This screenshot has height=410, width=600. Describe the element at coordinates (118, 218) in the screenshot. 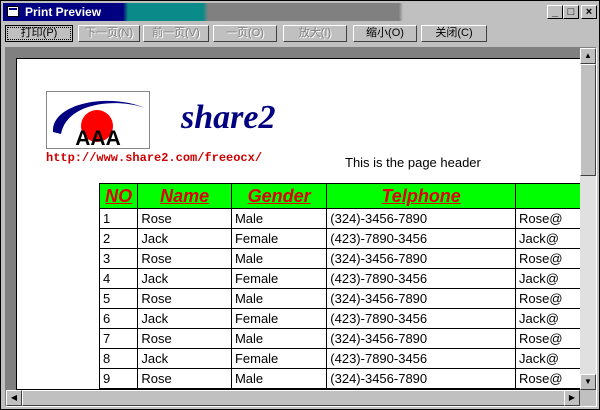

I see `no-cell: 1` at that location.